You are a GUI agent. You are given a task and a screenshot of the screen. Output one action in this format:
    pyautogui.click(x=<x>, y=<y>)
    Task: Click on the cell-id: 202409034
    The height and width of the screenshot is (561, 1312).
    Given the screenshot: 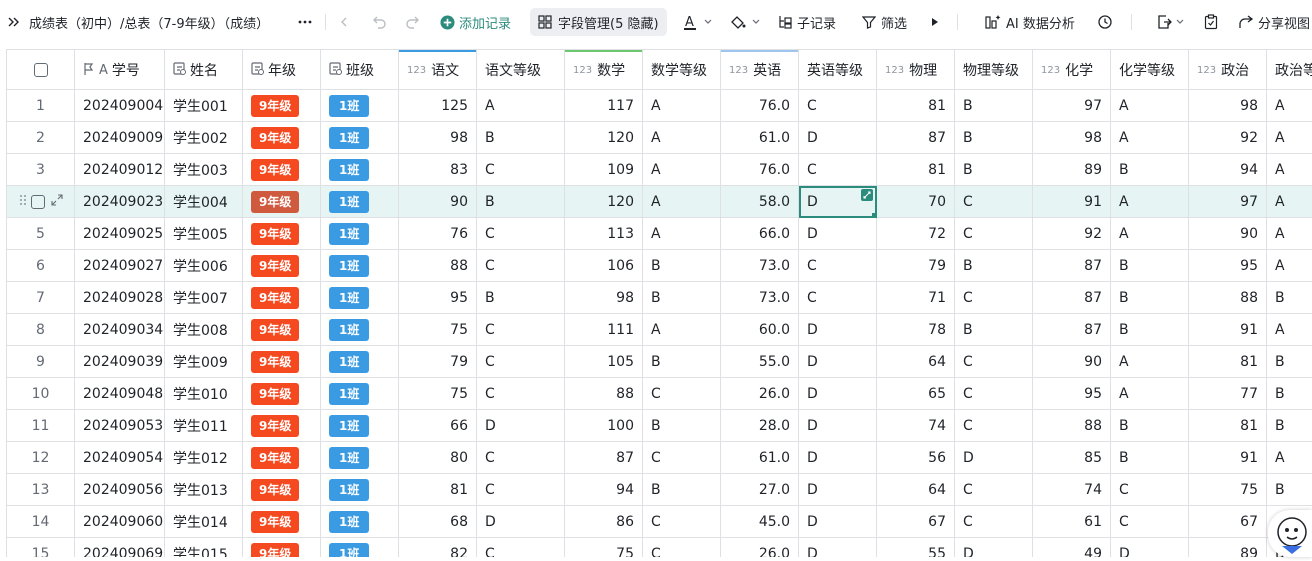 What is the action you would take?
    pyautogui.click(x=120, y=330)
    